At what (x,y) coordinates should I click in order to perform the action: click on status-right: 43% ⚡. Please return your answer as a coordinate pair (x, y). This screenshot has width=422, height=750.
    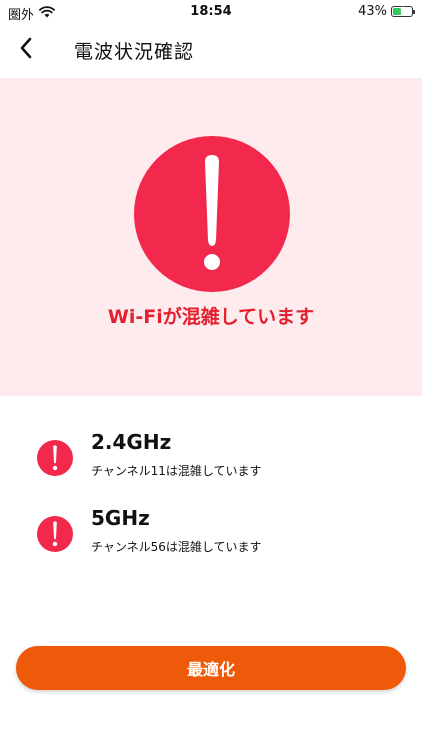
    Looking at the image, I should click on (386, 11).